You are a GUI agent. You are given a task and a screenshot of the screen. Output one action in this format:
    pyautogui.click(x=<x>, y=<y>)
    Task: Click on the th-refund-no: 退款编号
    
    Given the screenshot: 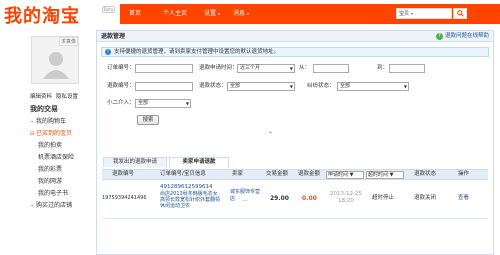 What is the action you would take?
    pyautogui.click(x=123, y=174)
    